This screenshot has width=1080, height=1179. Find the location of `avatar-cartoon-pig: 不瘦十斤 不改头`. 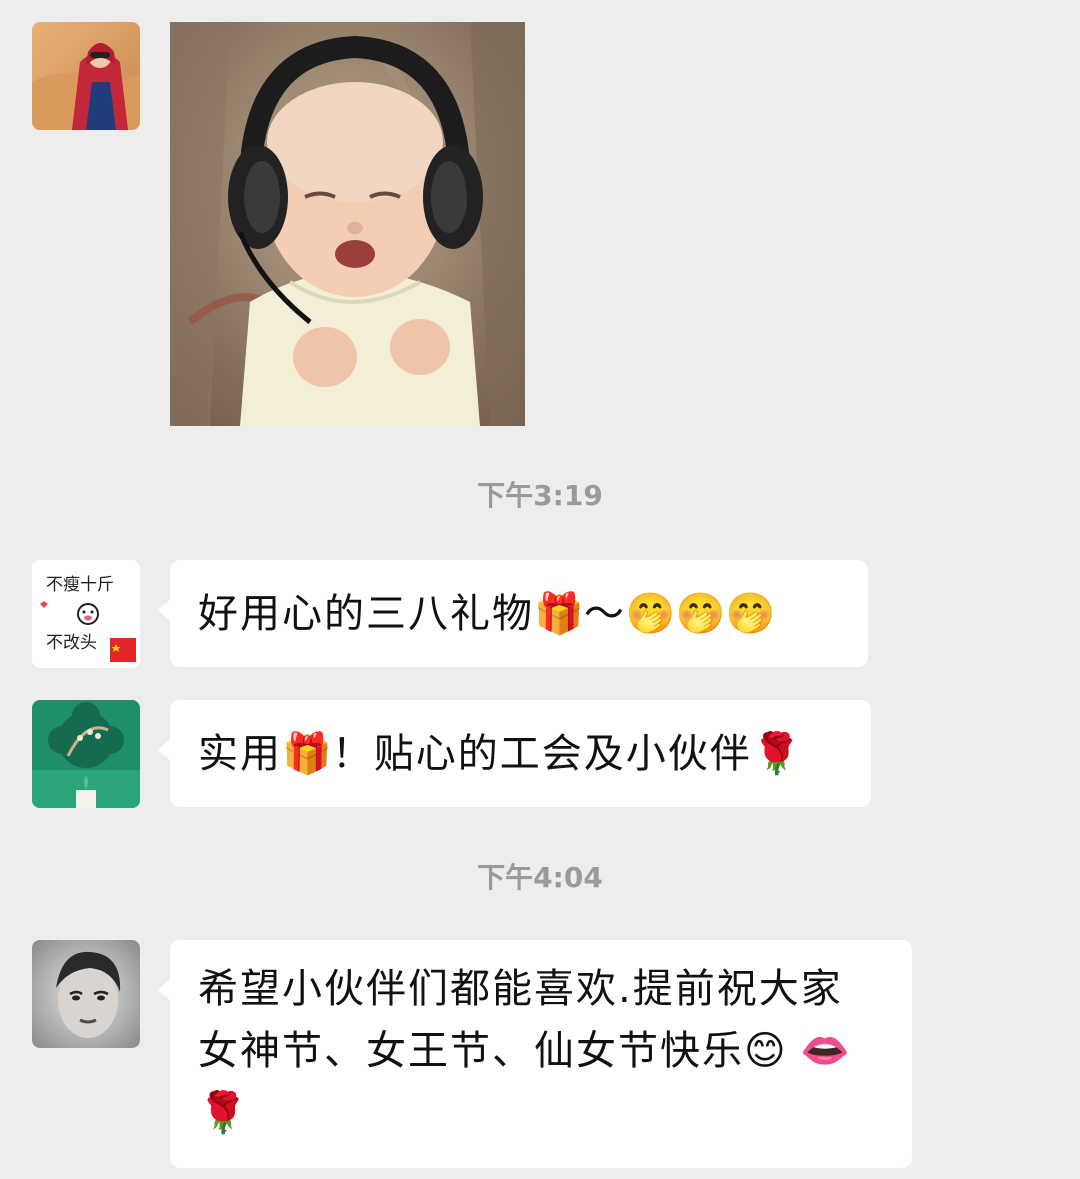

avatar-cartoon-pig: 不瘦十斤 不改头 is located at coordinates (86, 614).